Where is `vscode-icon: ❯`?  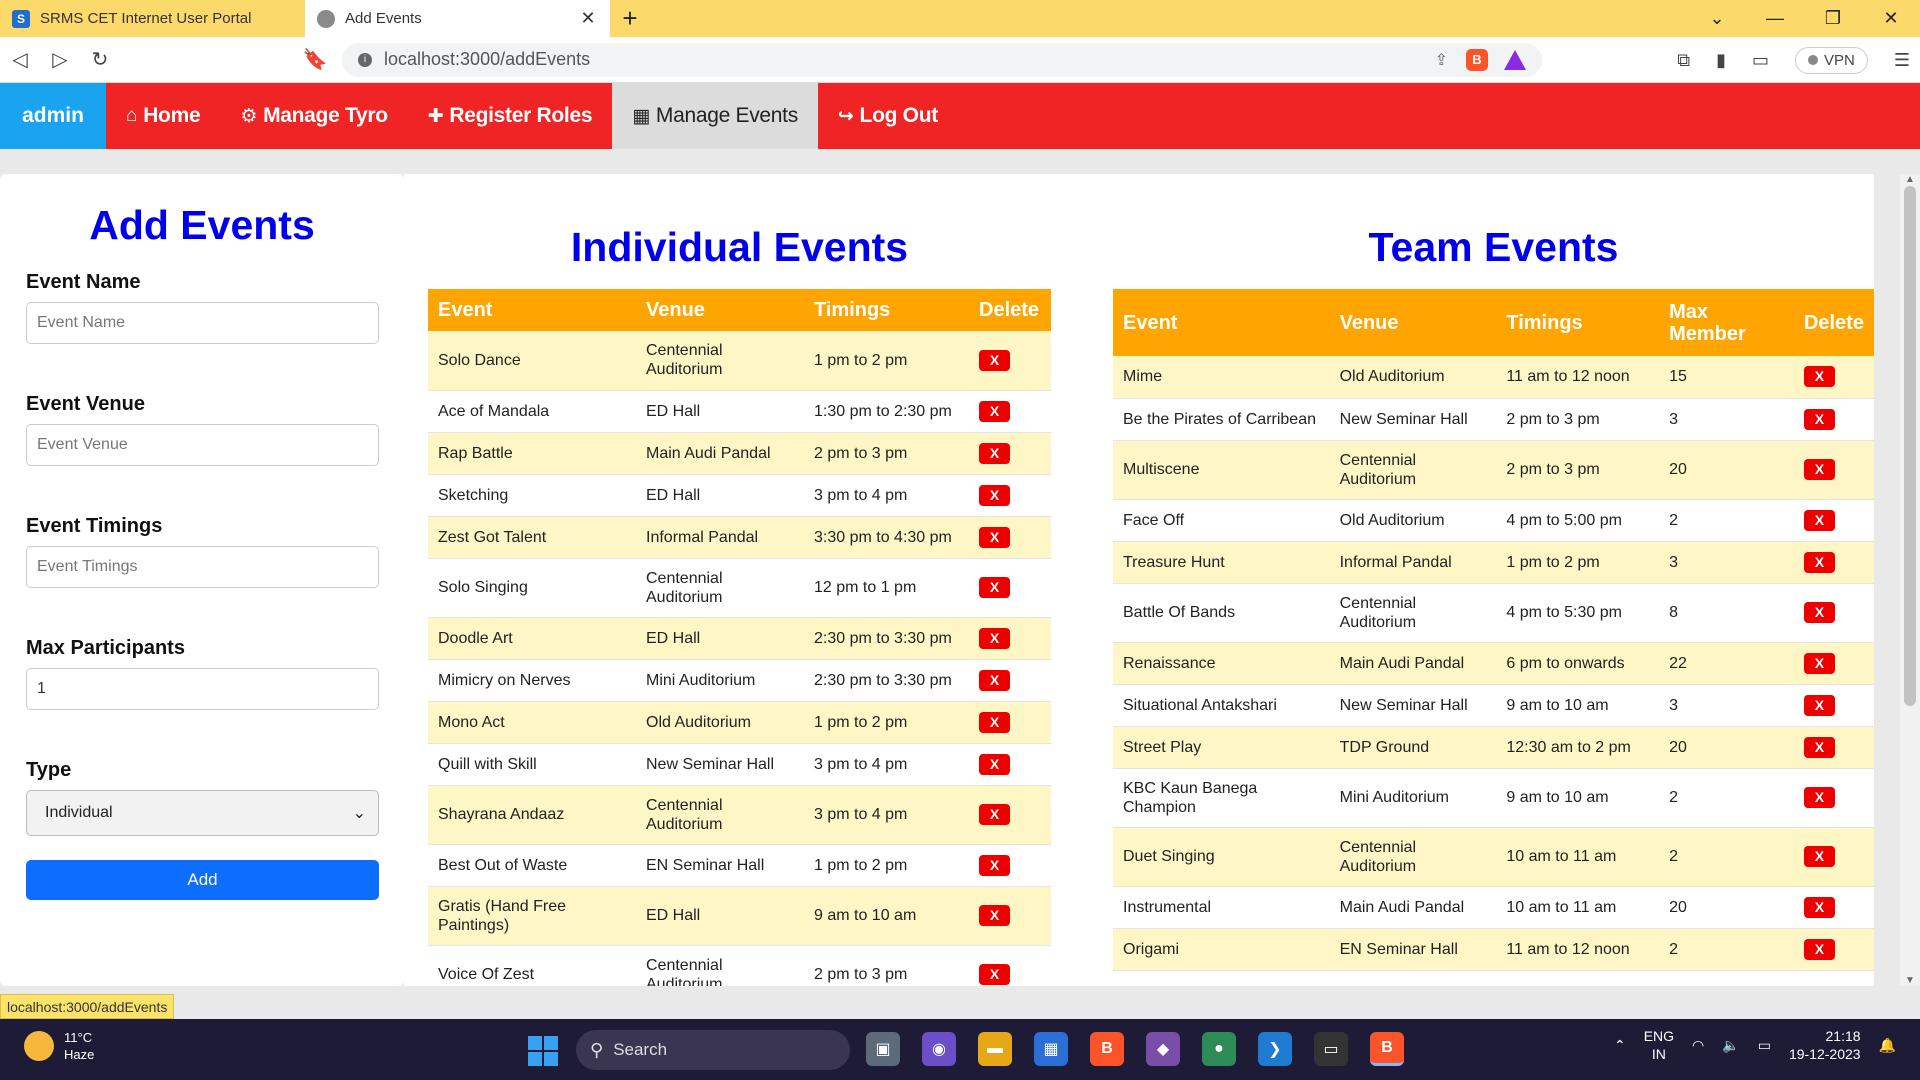 vscode-icon: ❯ is located at coordinates (1275, 1049).